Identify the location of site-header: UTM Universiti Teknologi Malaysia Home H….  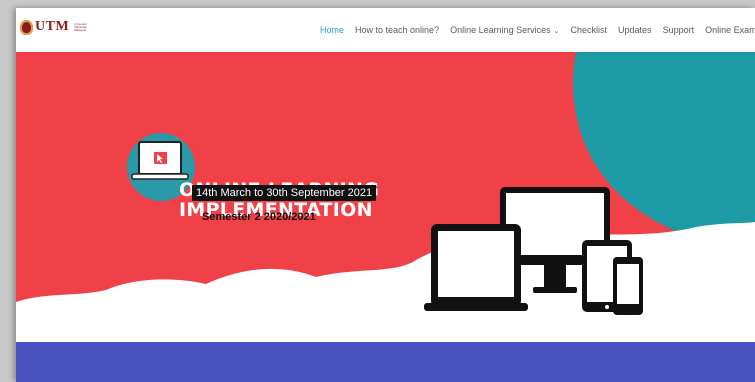
(385, 30).